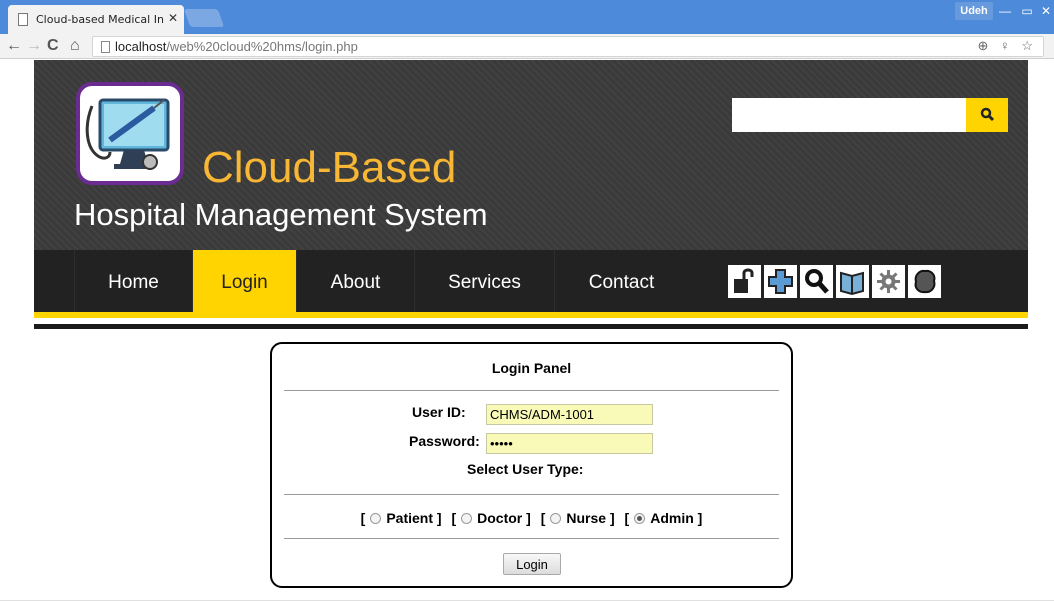  What do you see at coordinates (484, 281) in the screenshot?
I see `nav-services: Services` at bounding box center [484, 281].